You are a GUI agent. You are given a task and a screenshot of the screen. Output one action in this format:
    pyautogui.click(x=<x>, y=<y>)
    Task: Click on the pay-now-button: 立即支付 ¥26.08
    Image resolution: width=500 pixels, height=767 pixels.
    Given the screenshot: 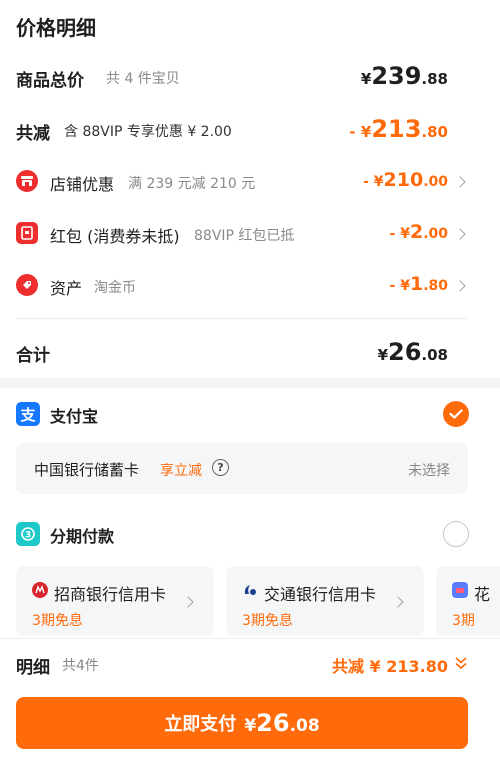 What is the action you would take?
    pyautogui.click(x=242, y=723)
    